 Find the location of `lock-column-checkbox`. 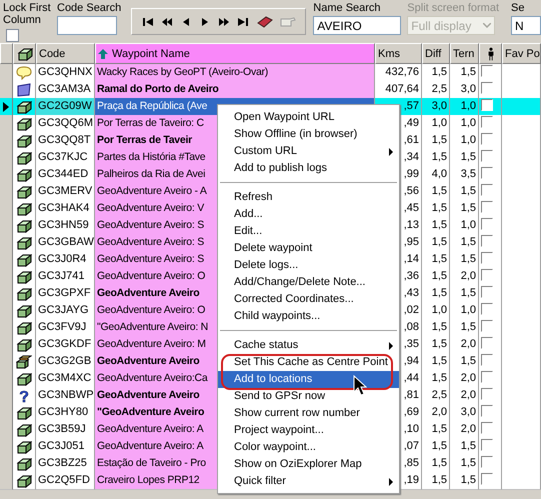

lock-column-checkbox is located at coordinates (12, 35).